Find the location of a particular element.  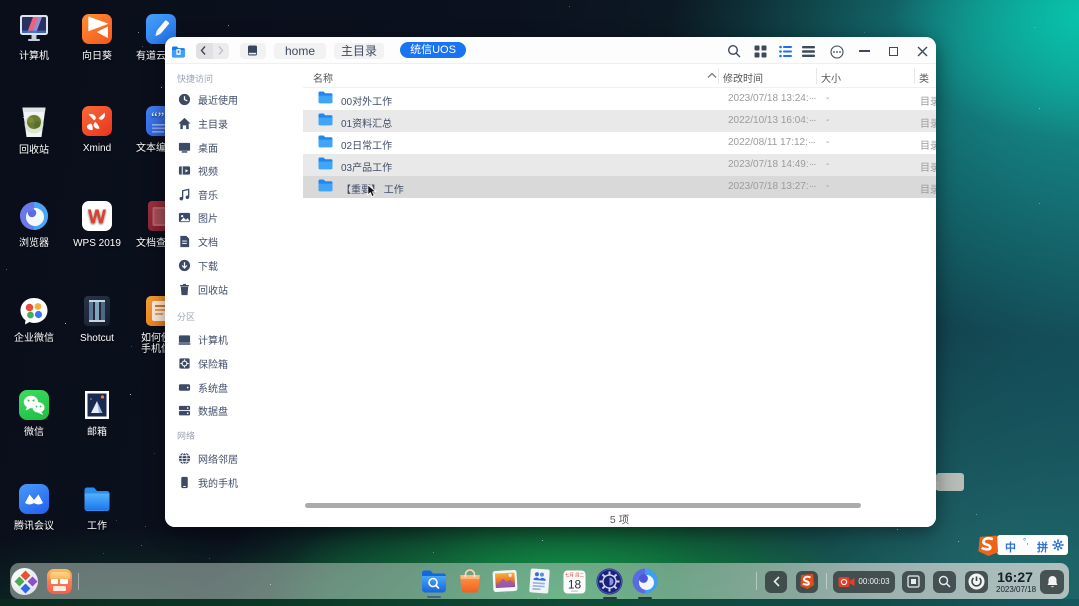

svg-text: W is located at coordinates (97, 217).